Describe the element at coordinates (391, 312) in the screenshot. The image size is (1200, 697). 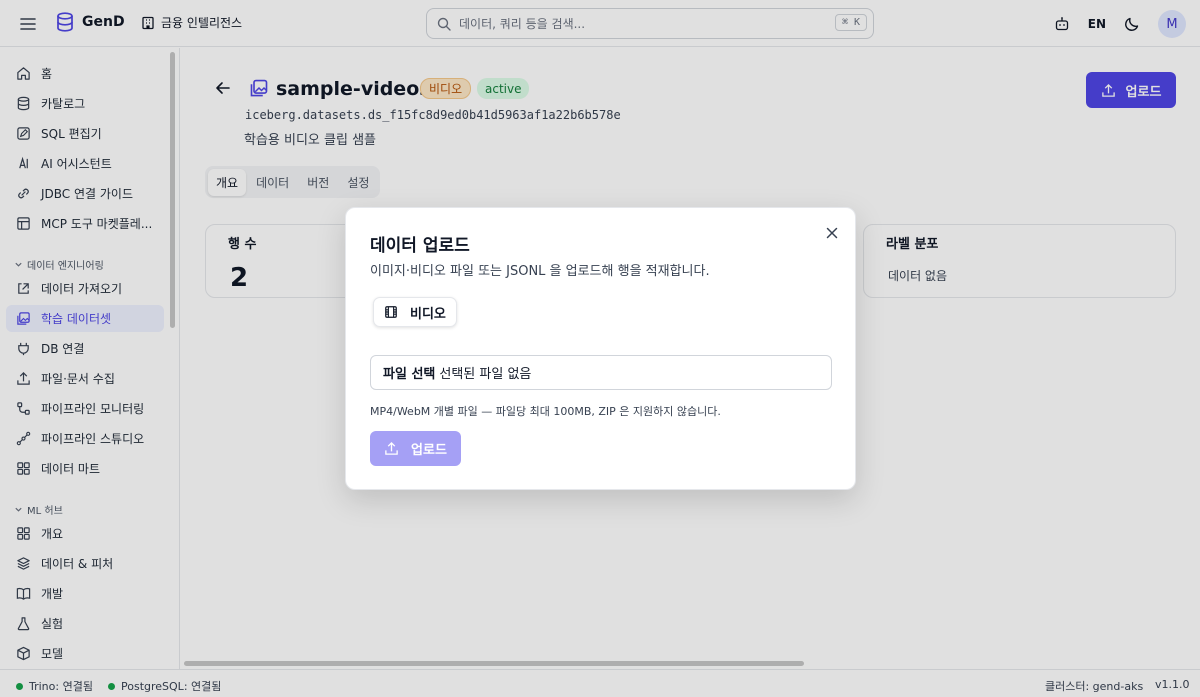
I see `film-icon` at that location.